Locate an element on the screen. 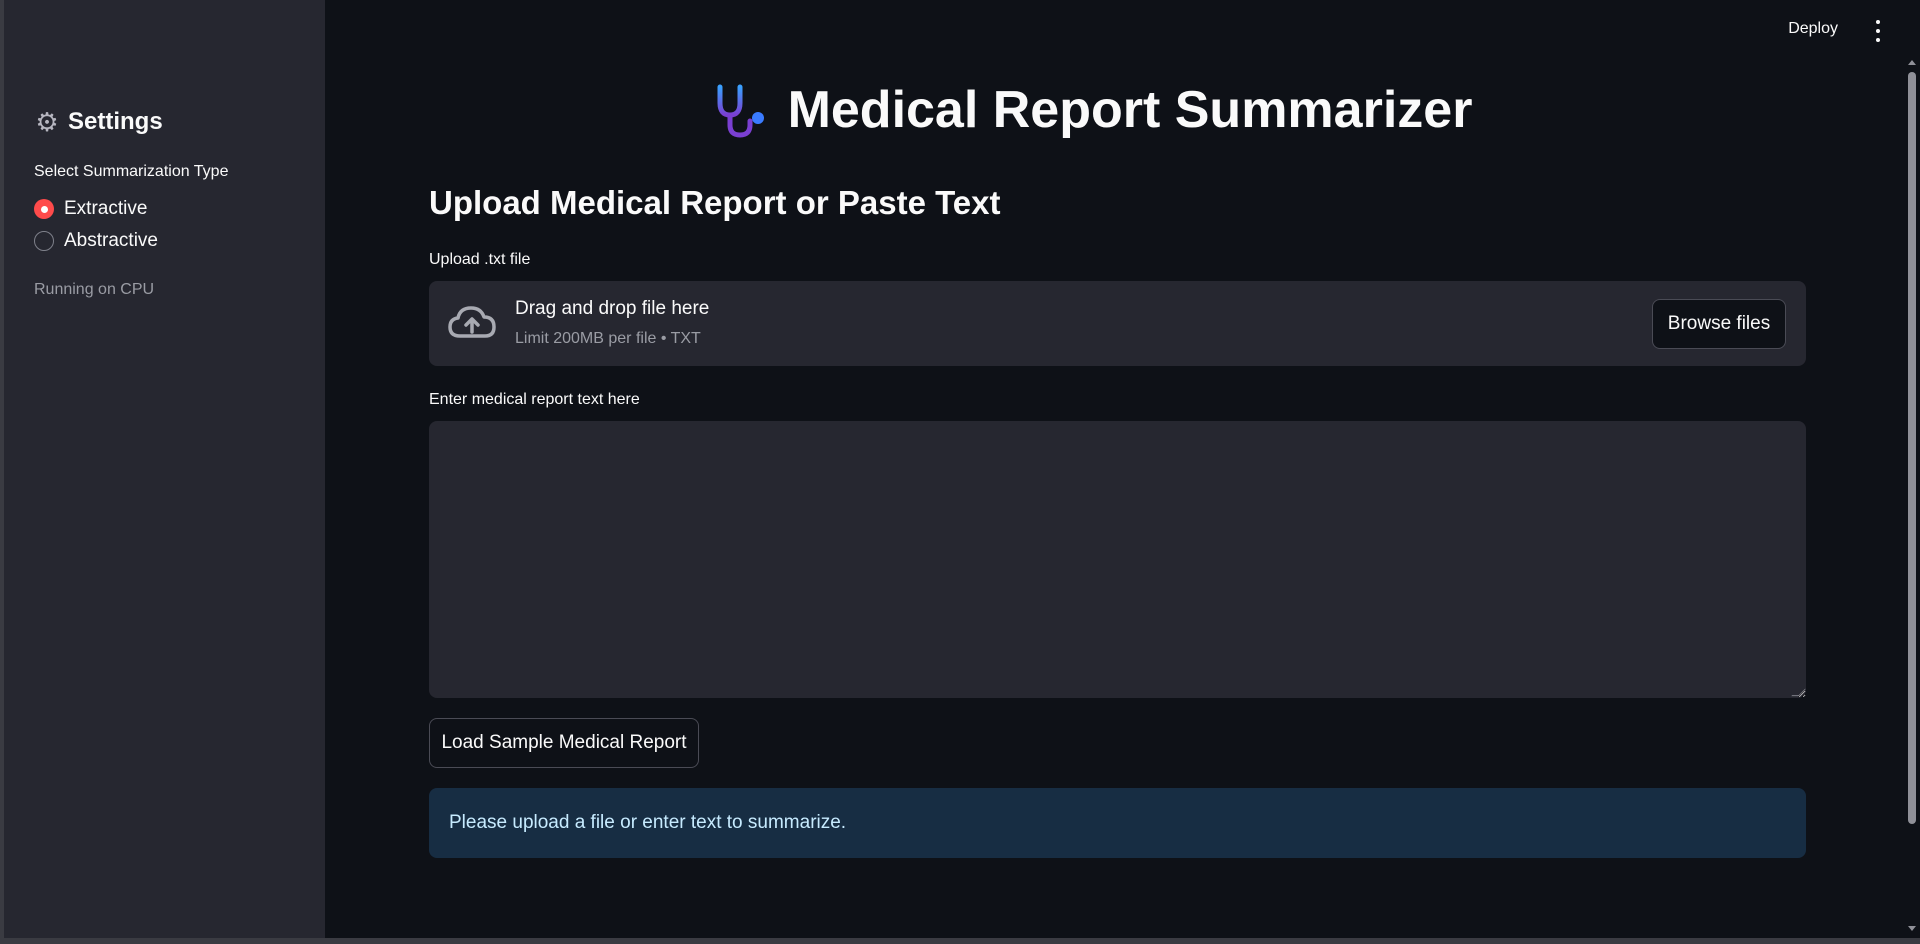 The width and height of the screenshot is (1920, 944). radio-extractive-label: Extractive is located at coordinates (106, 208).